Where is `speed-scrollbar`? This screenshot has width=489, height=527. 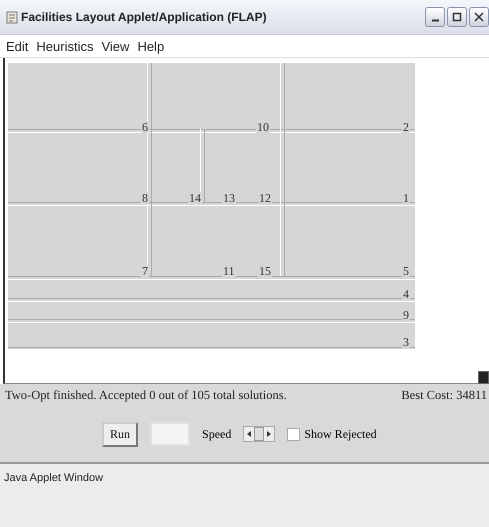 speed-scrollbar is located at coordinates (259, 434).